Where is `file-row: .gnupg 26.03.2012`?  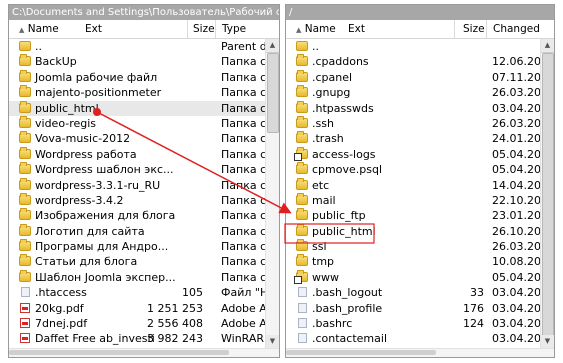
file-row: .gnupg 26.03.2012 is located at coordinates (420, 92).